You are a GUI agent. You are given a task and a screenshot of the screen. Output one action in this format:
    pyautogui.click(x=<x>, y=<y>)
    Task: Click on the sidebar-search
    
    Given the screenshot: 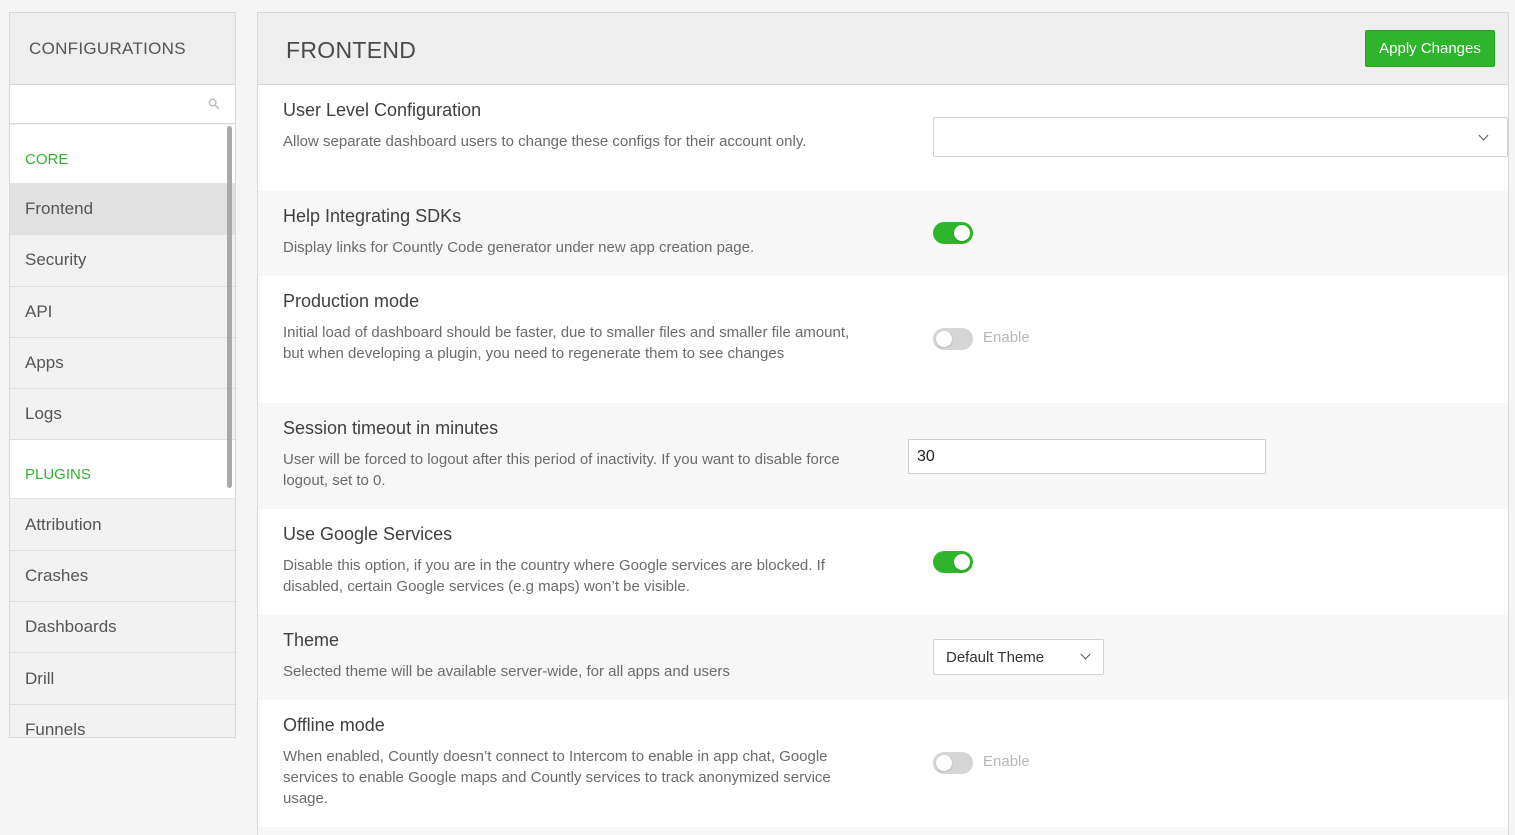 What is the action you would take?
    pyautogui.click(x=122, y=104)
    